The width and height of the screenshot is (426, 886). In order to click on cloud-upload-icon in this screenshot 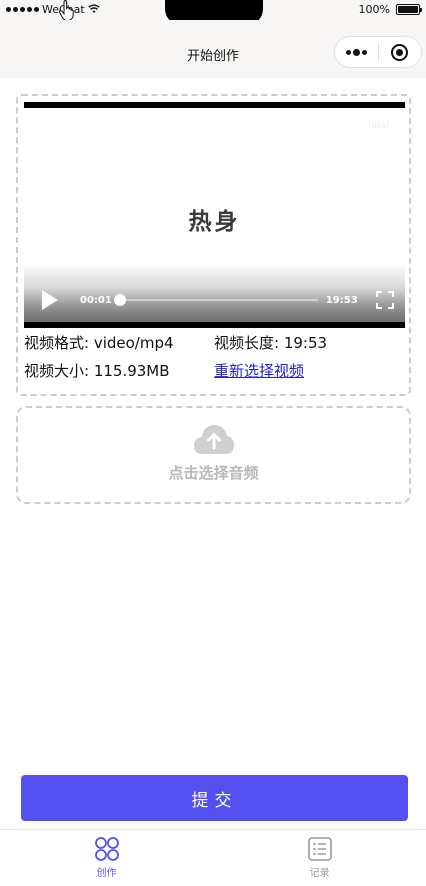, I will do `click(213, 439)`.